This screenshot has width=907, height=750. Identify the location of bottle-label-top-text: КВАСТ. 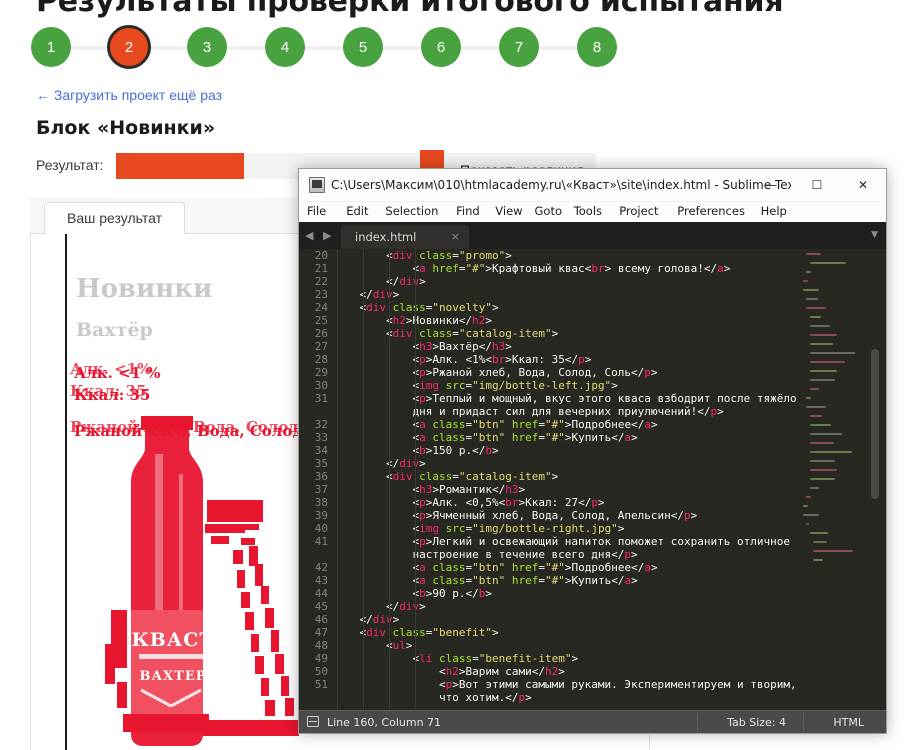
(172, 640).